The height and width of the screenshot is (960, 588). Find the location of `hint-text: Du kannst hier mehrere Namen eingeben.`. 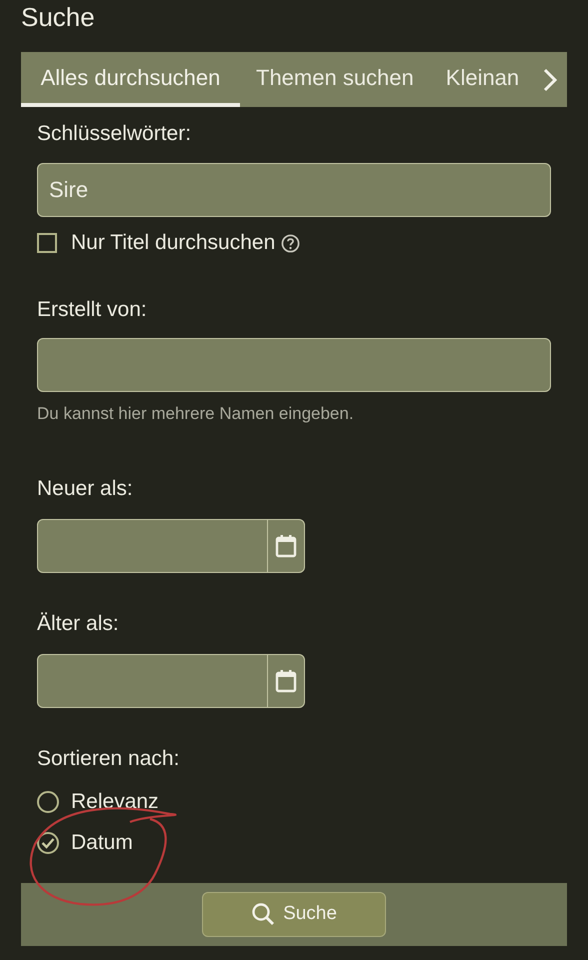

hint-text: Du kannst hier mehrere Namen eingeben. is located at coordinates (195, 414).